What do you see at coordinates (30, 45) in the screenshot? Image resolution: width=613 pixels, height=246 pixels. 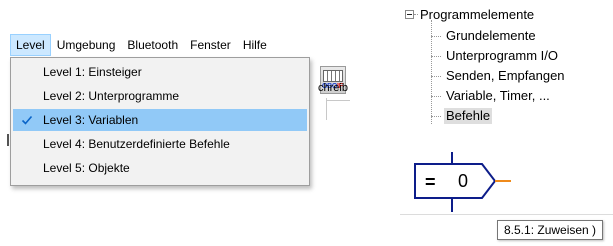 I see `menu-level: Level` at bounding box center [30, 45].